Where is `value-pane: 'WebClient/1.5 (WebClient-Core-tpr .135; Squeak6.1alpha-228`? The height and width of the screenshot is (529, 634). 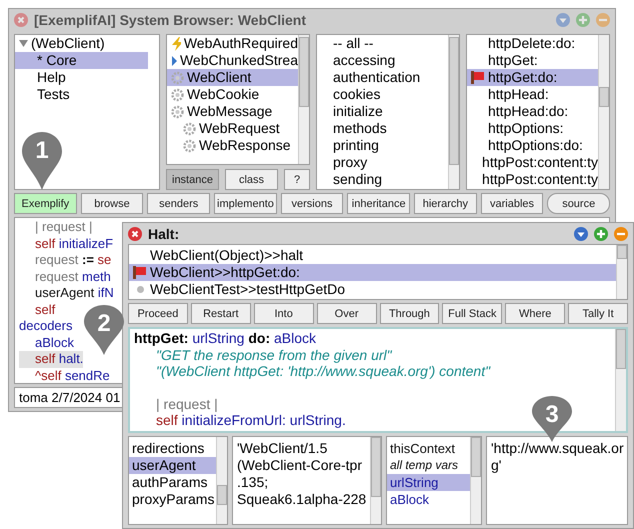 value-pane: 'WebClient/1.5 (WebClient-Core-tpr .135; Squeak6.1alpha-228 is located at coordinates (307, 480).